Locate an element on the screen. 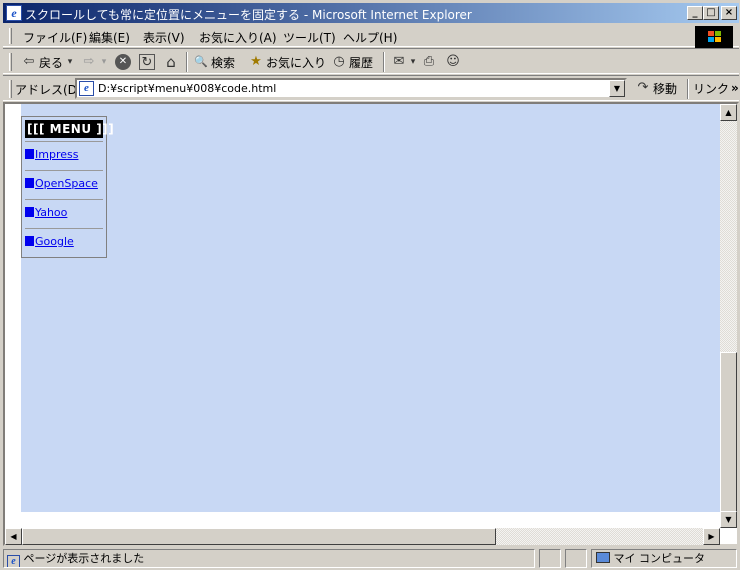 The height and width of the screenshot is (570, 740). menu-item-yahoo: Yahoo is located at coordinates (64, 212).